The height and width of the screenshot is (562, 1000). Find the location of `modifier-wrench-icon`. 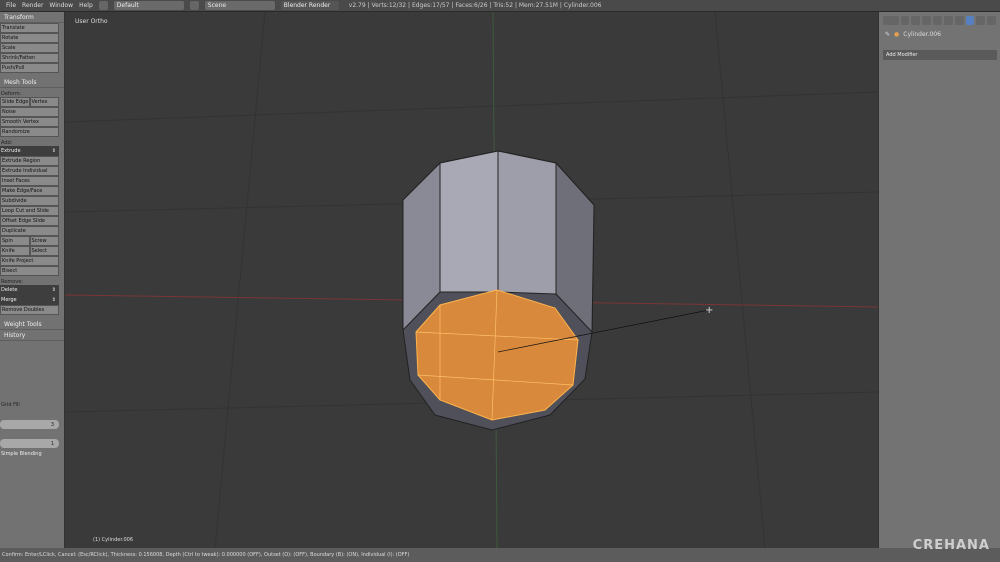

modifier-wrench-icon is located at coordinates (970, 20).